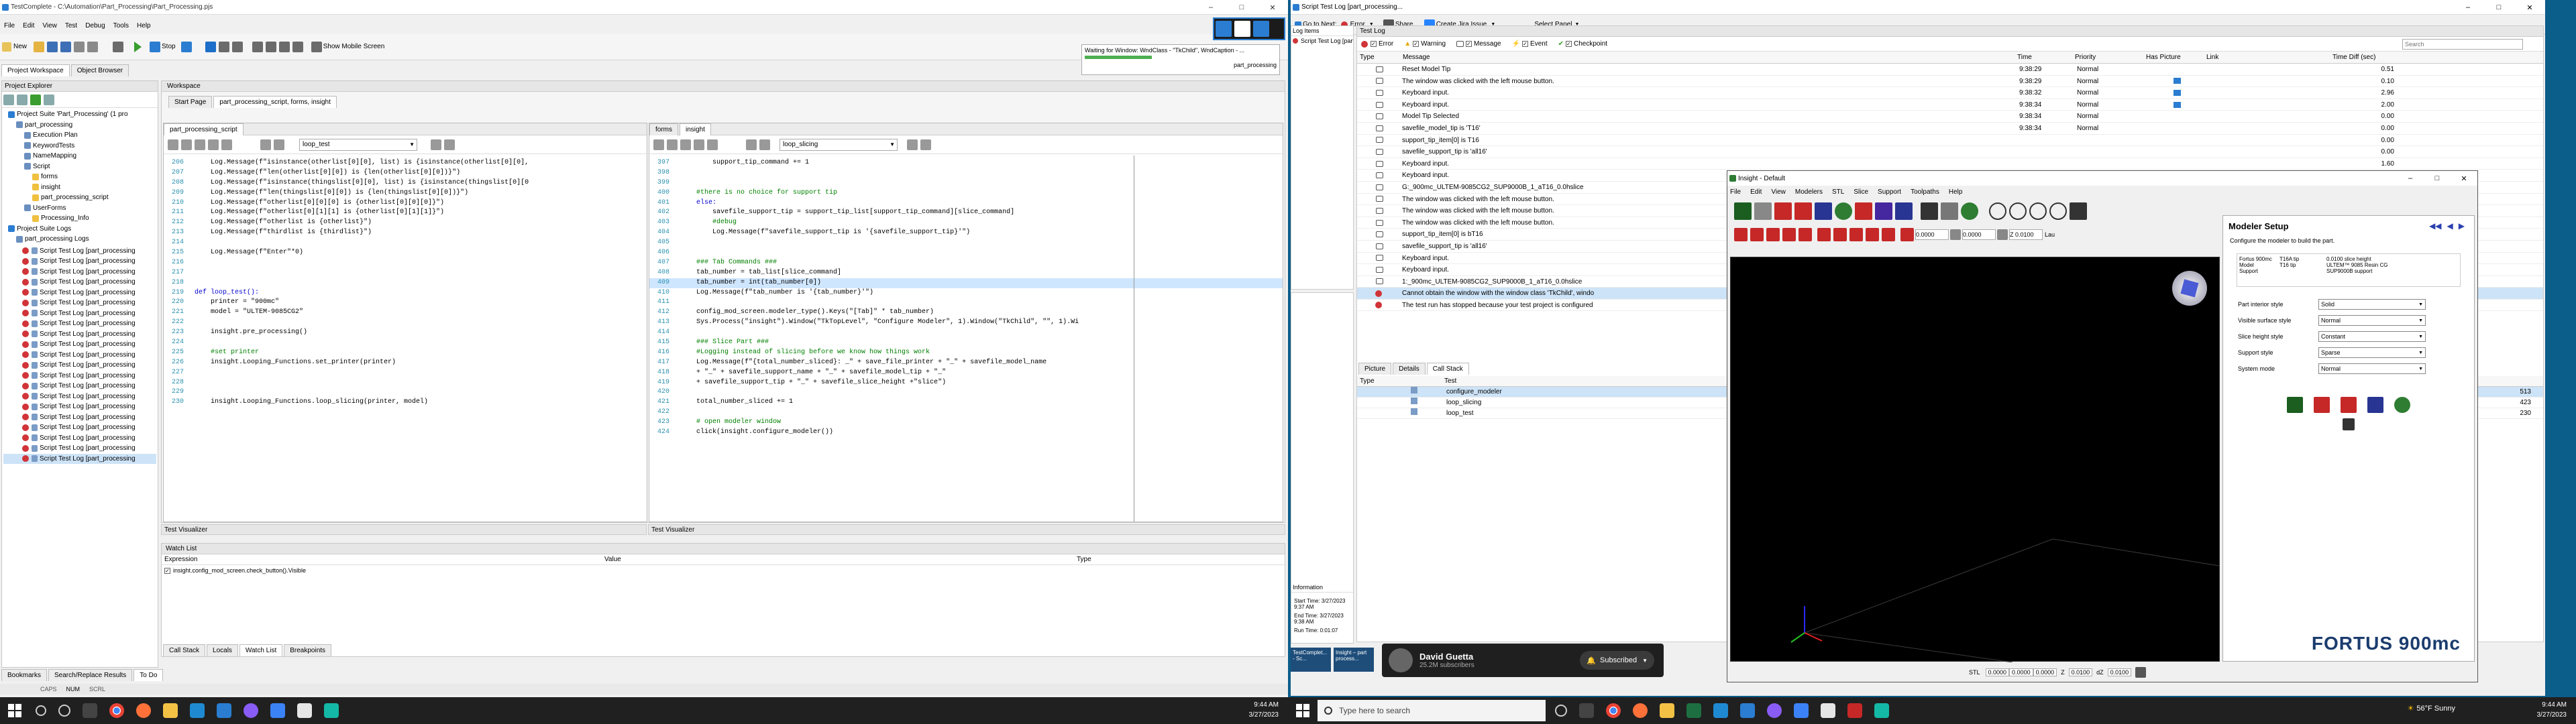 The image size is (2576, 724). Describe the element at coordinates (1950, 141) in the screenshot. I see `log-row: support_tip_item[0] is T16 0.00` at that location.